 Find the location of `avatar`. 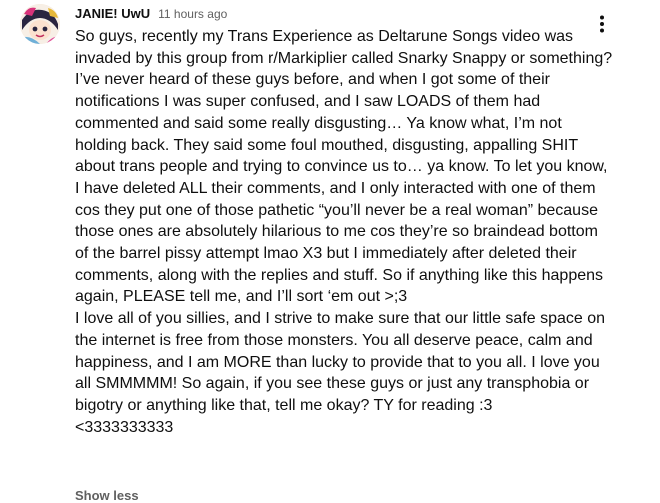

avatar is located at coordinates (40, 24).